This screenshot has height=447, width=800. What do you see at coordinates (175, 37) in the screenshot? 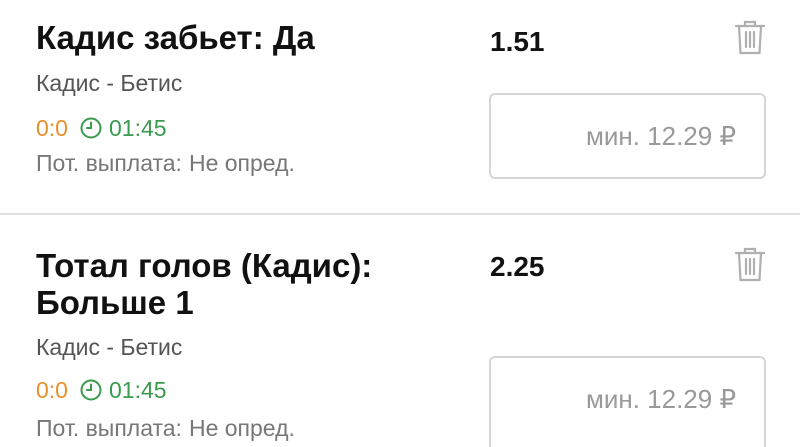
I see `bet-title: Кадис забьет: Да` at bounding box center [175, 37].